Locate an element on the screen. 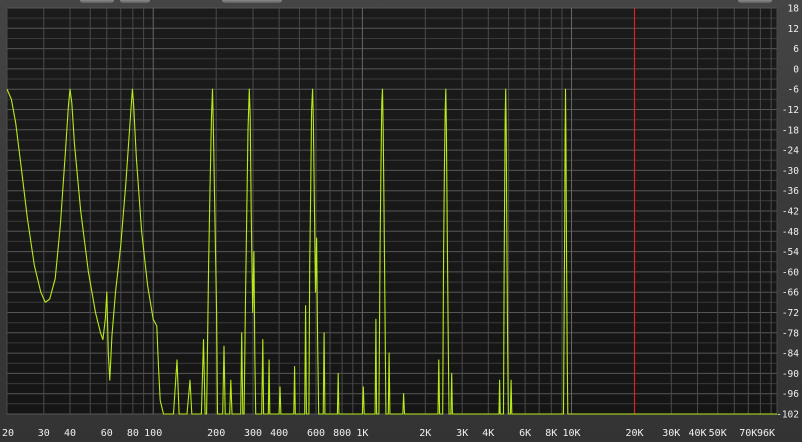 This screenshot has width=802, height=442. y-tick-label: -30 is located at coordinates (790, 171).